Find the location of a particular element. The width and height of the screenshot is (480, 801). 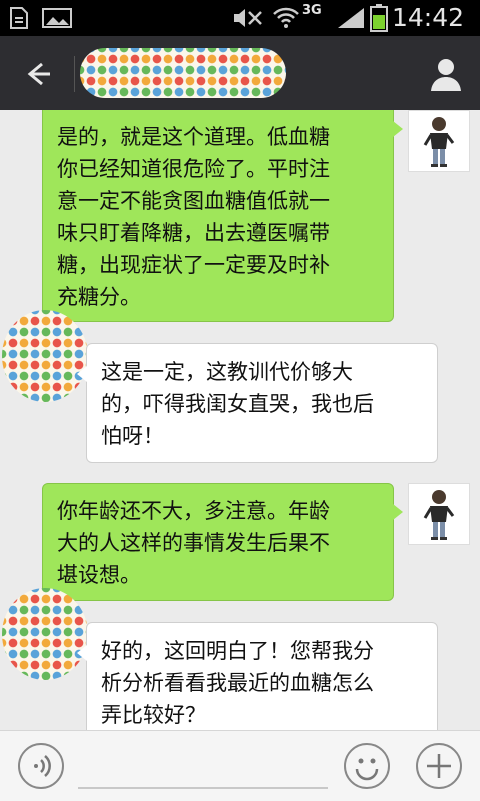

contact-name-redacted is located at coordinates (183, 73).